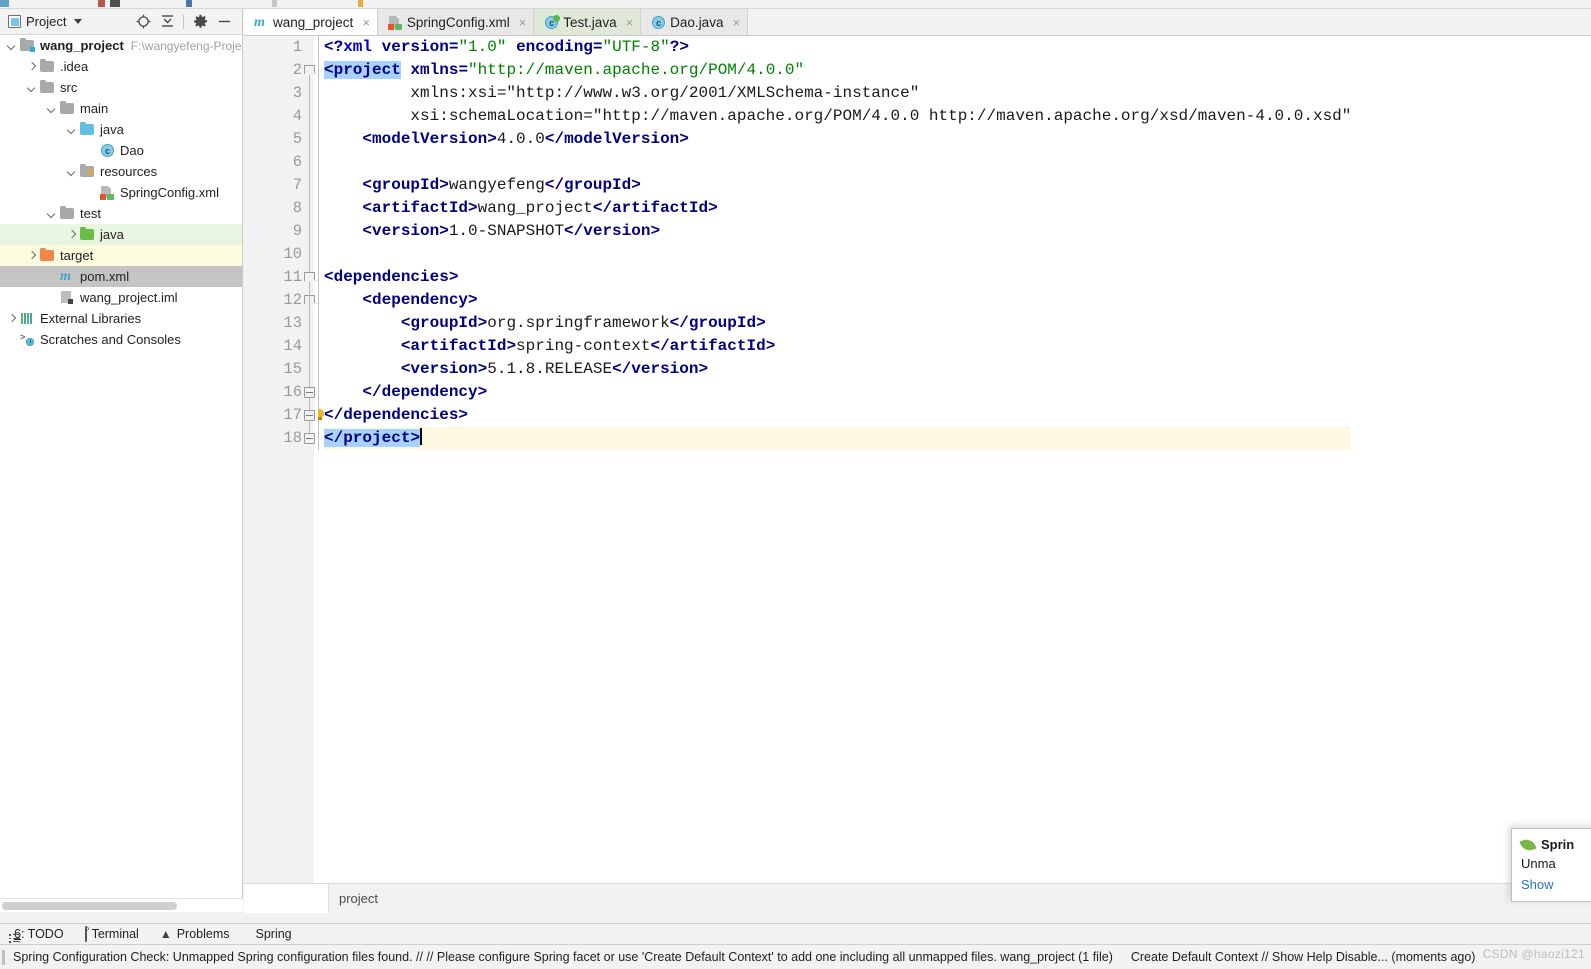 The image size is (1591, 969). Describe the element at coordinates (311, 459) in the screenshot. I see `code-folding-column` at that location.